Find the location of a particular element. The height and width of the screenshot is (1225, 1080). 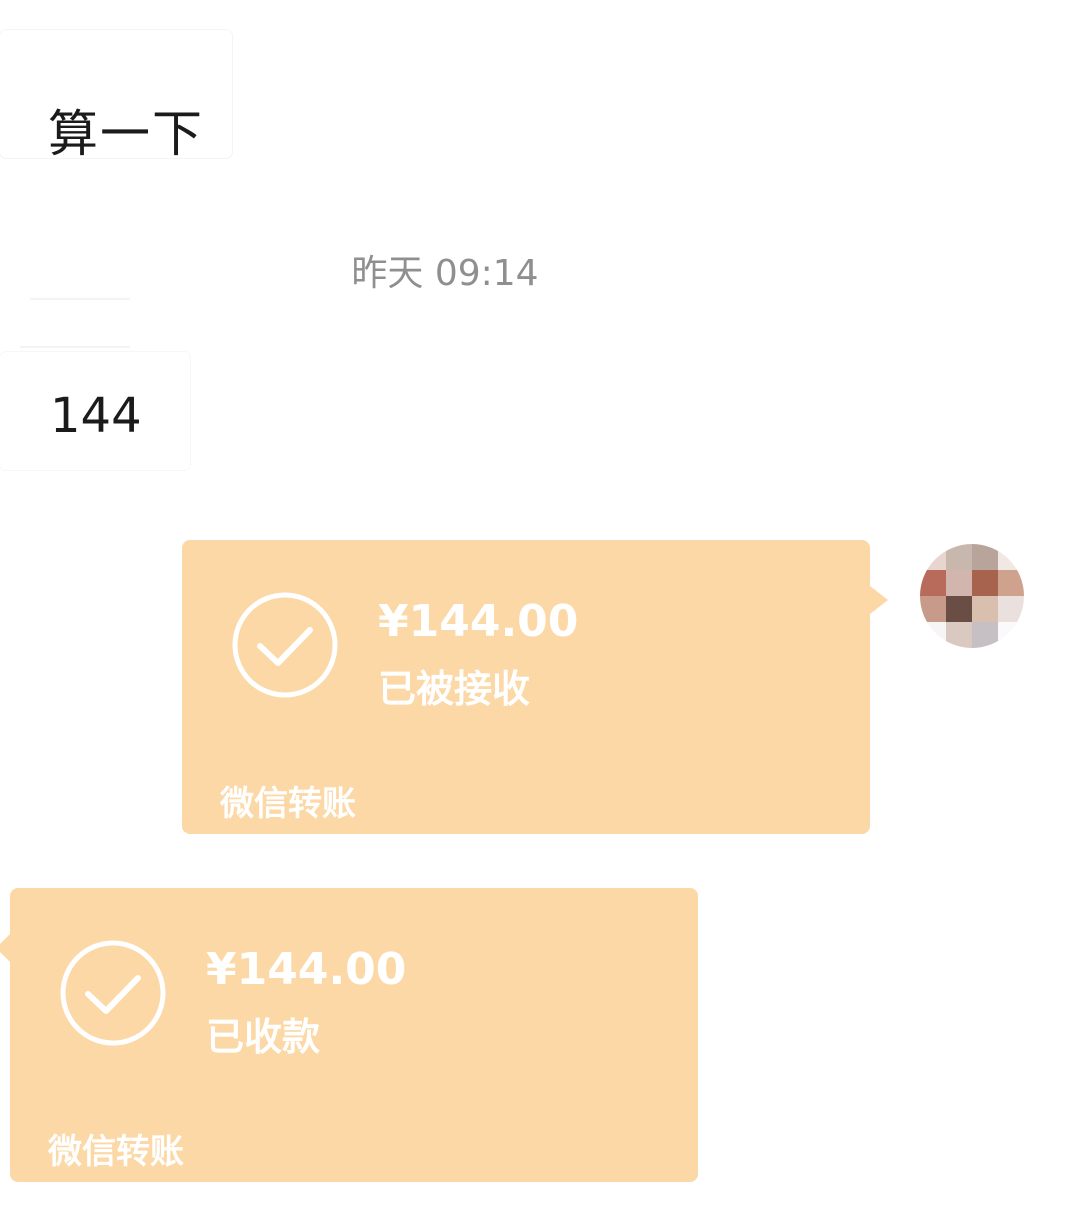

transfer-status: 已收款 is located at coordinates (263, 1037).